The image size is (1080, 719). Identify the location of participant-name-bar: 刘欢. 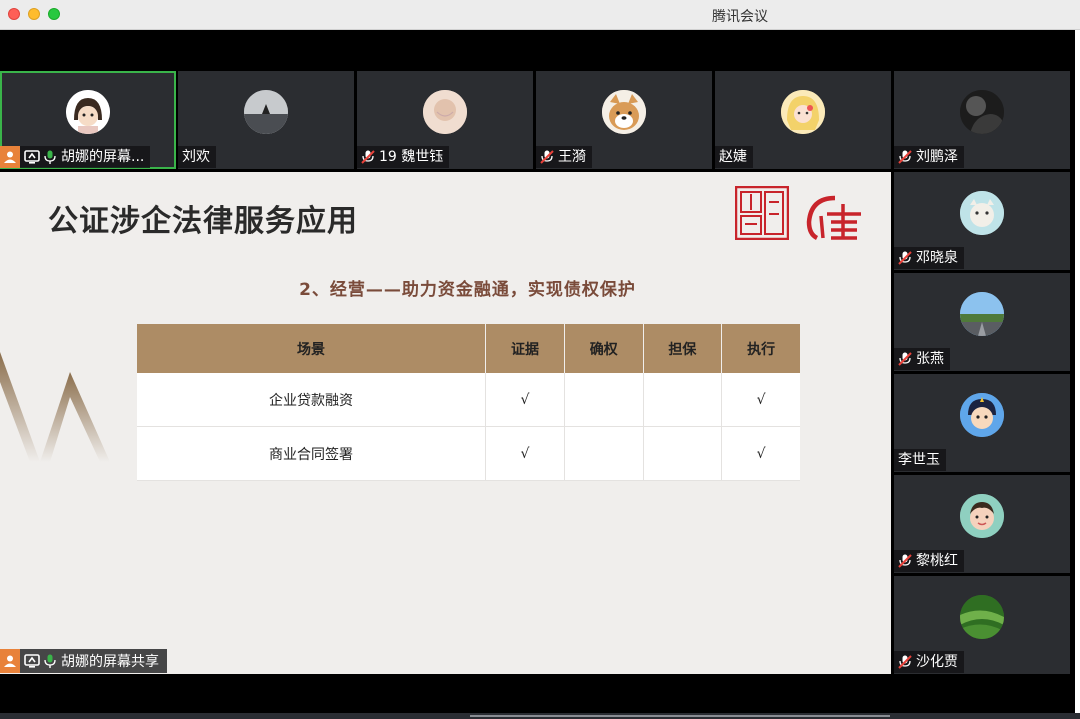
(197, 157).